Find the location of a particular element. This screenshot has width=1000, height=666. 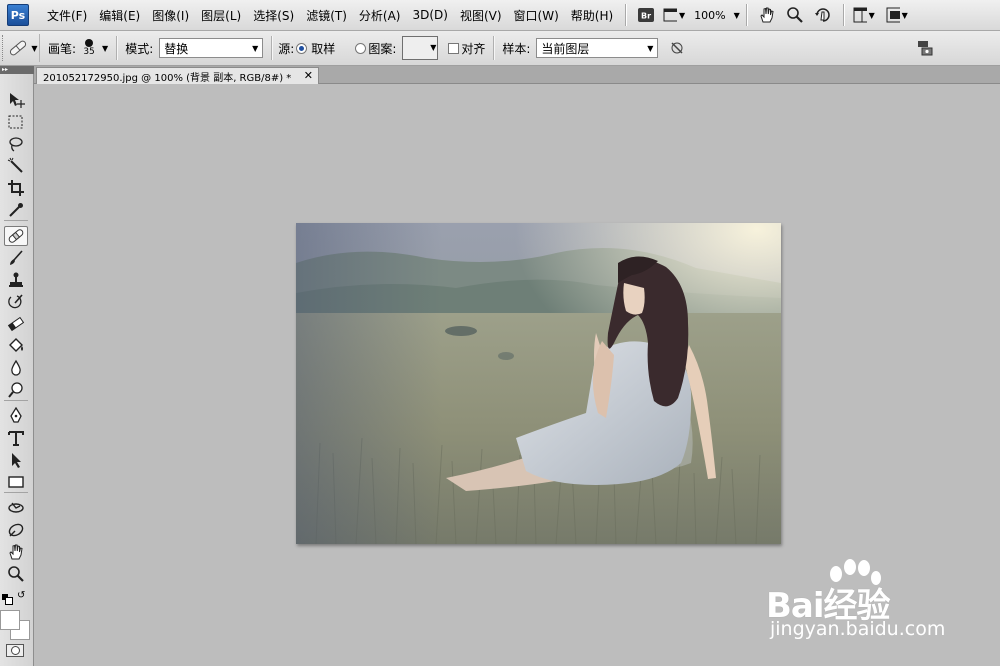

menu-file: 文件(F) is located at coordinates (67, 15).